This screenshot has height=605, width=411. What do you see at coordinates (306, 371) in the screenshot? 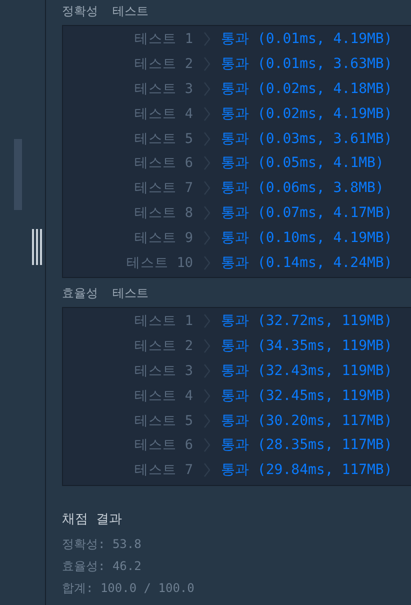
I see `test-result: 통과 (32.43ms, 119MB)` at bounding box center [306, 371].